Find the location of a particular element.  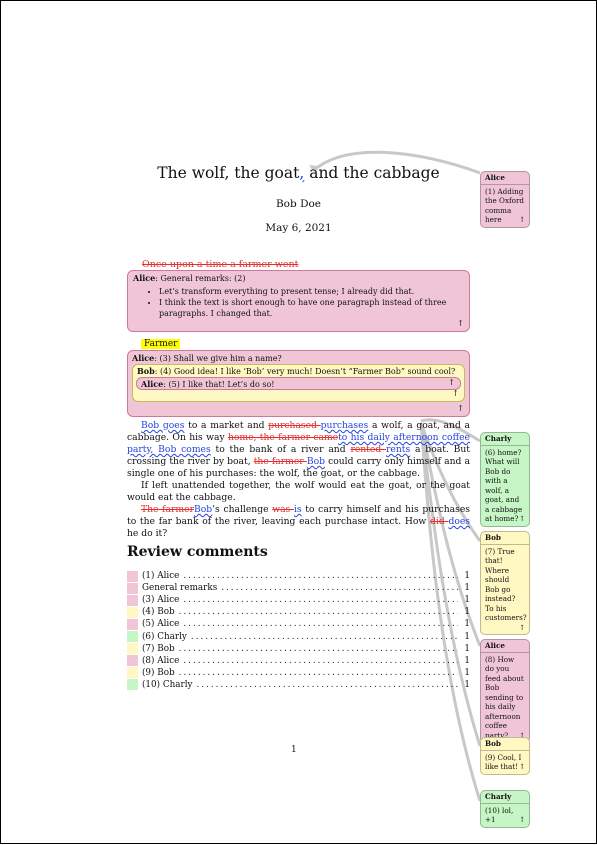

text: he do it? is located at coordinates (147, 533).